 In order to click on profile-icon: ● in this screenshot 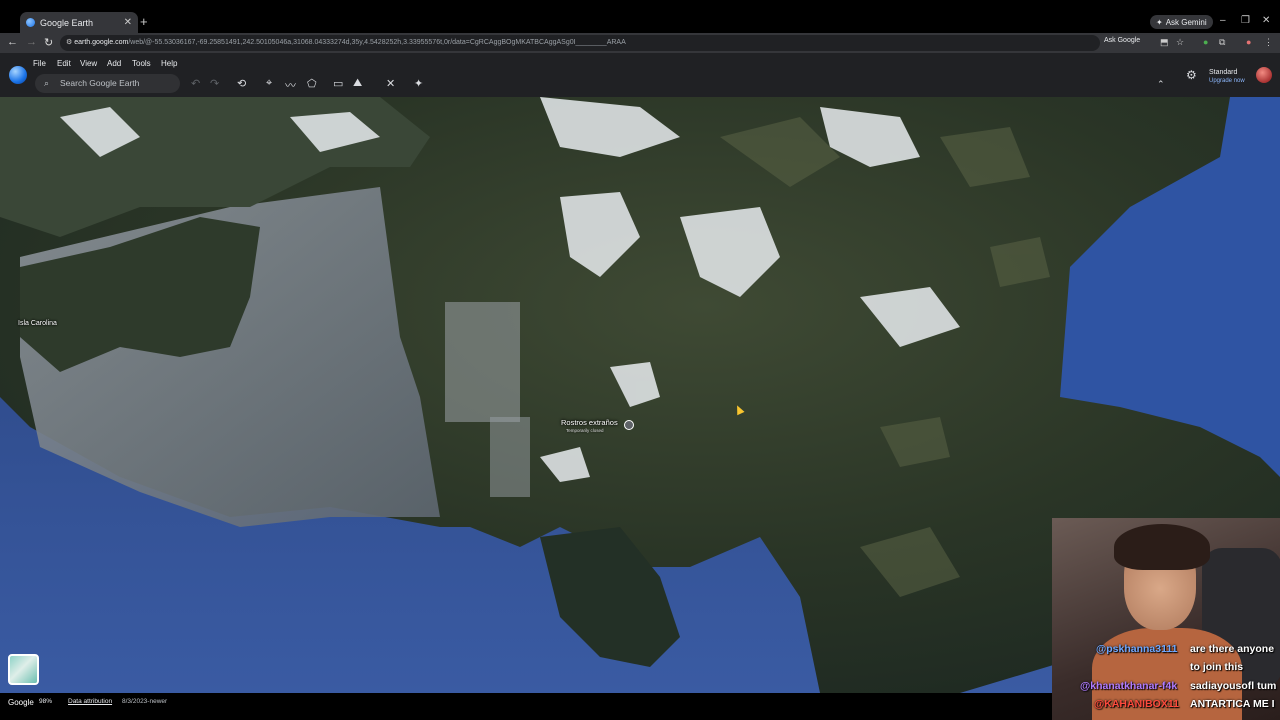, I will do `click(1248, 42)`.